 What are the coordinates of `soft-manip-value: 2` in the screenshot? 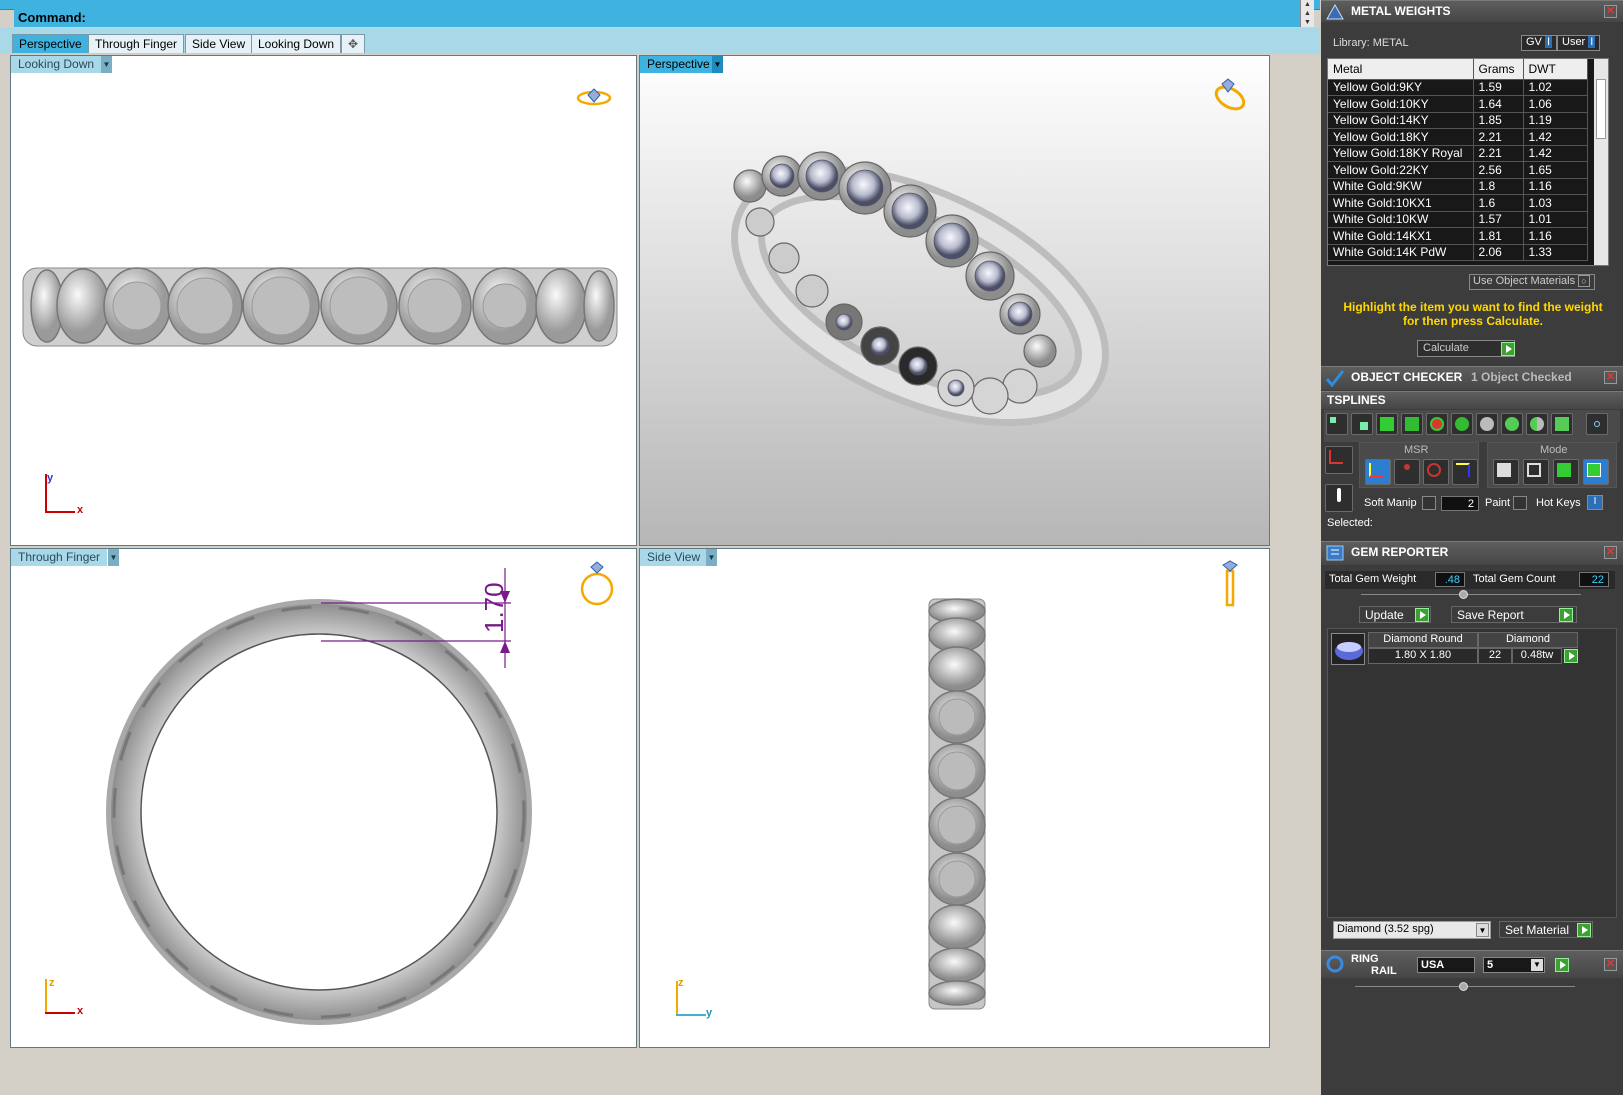 It's located at (1460, 503).